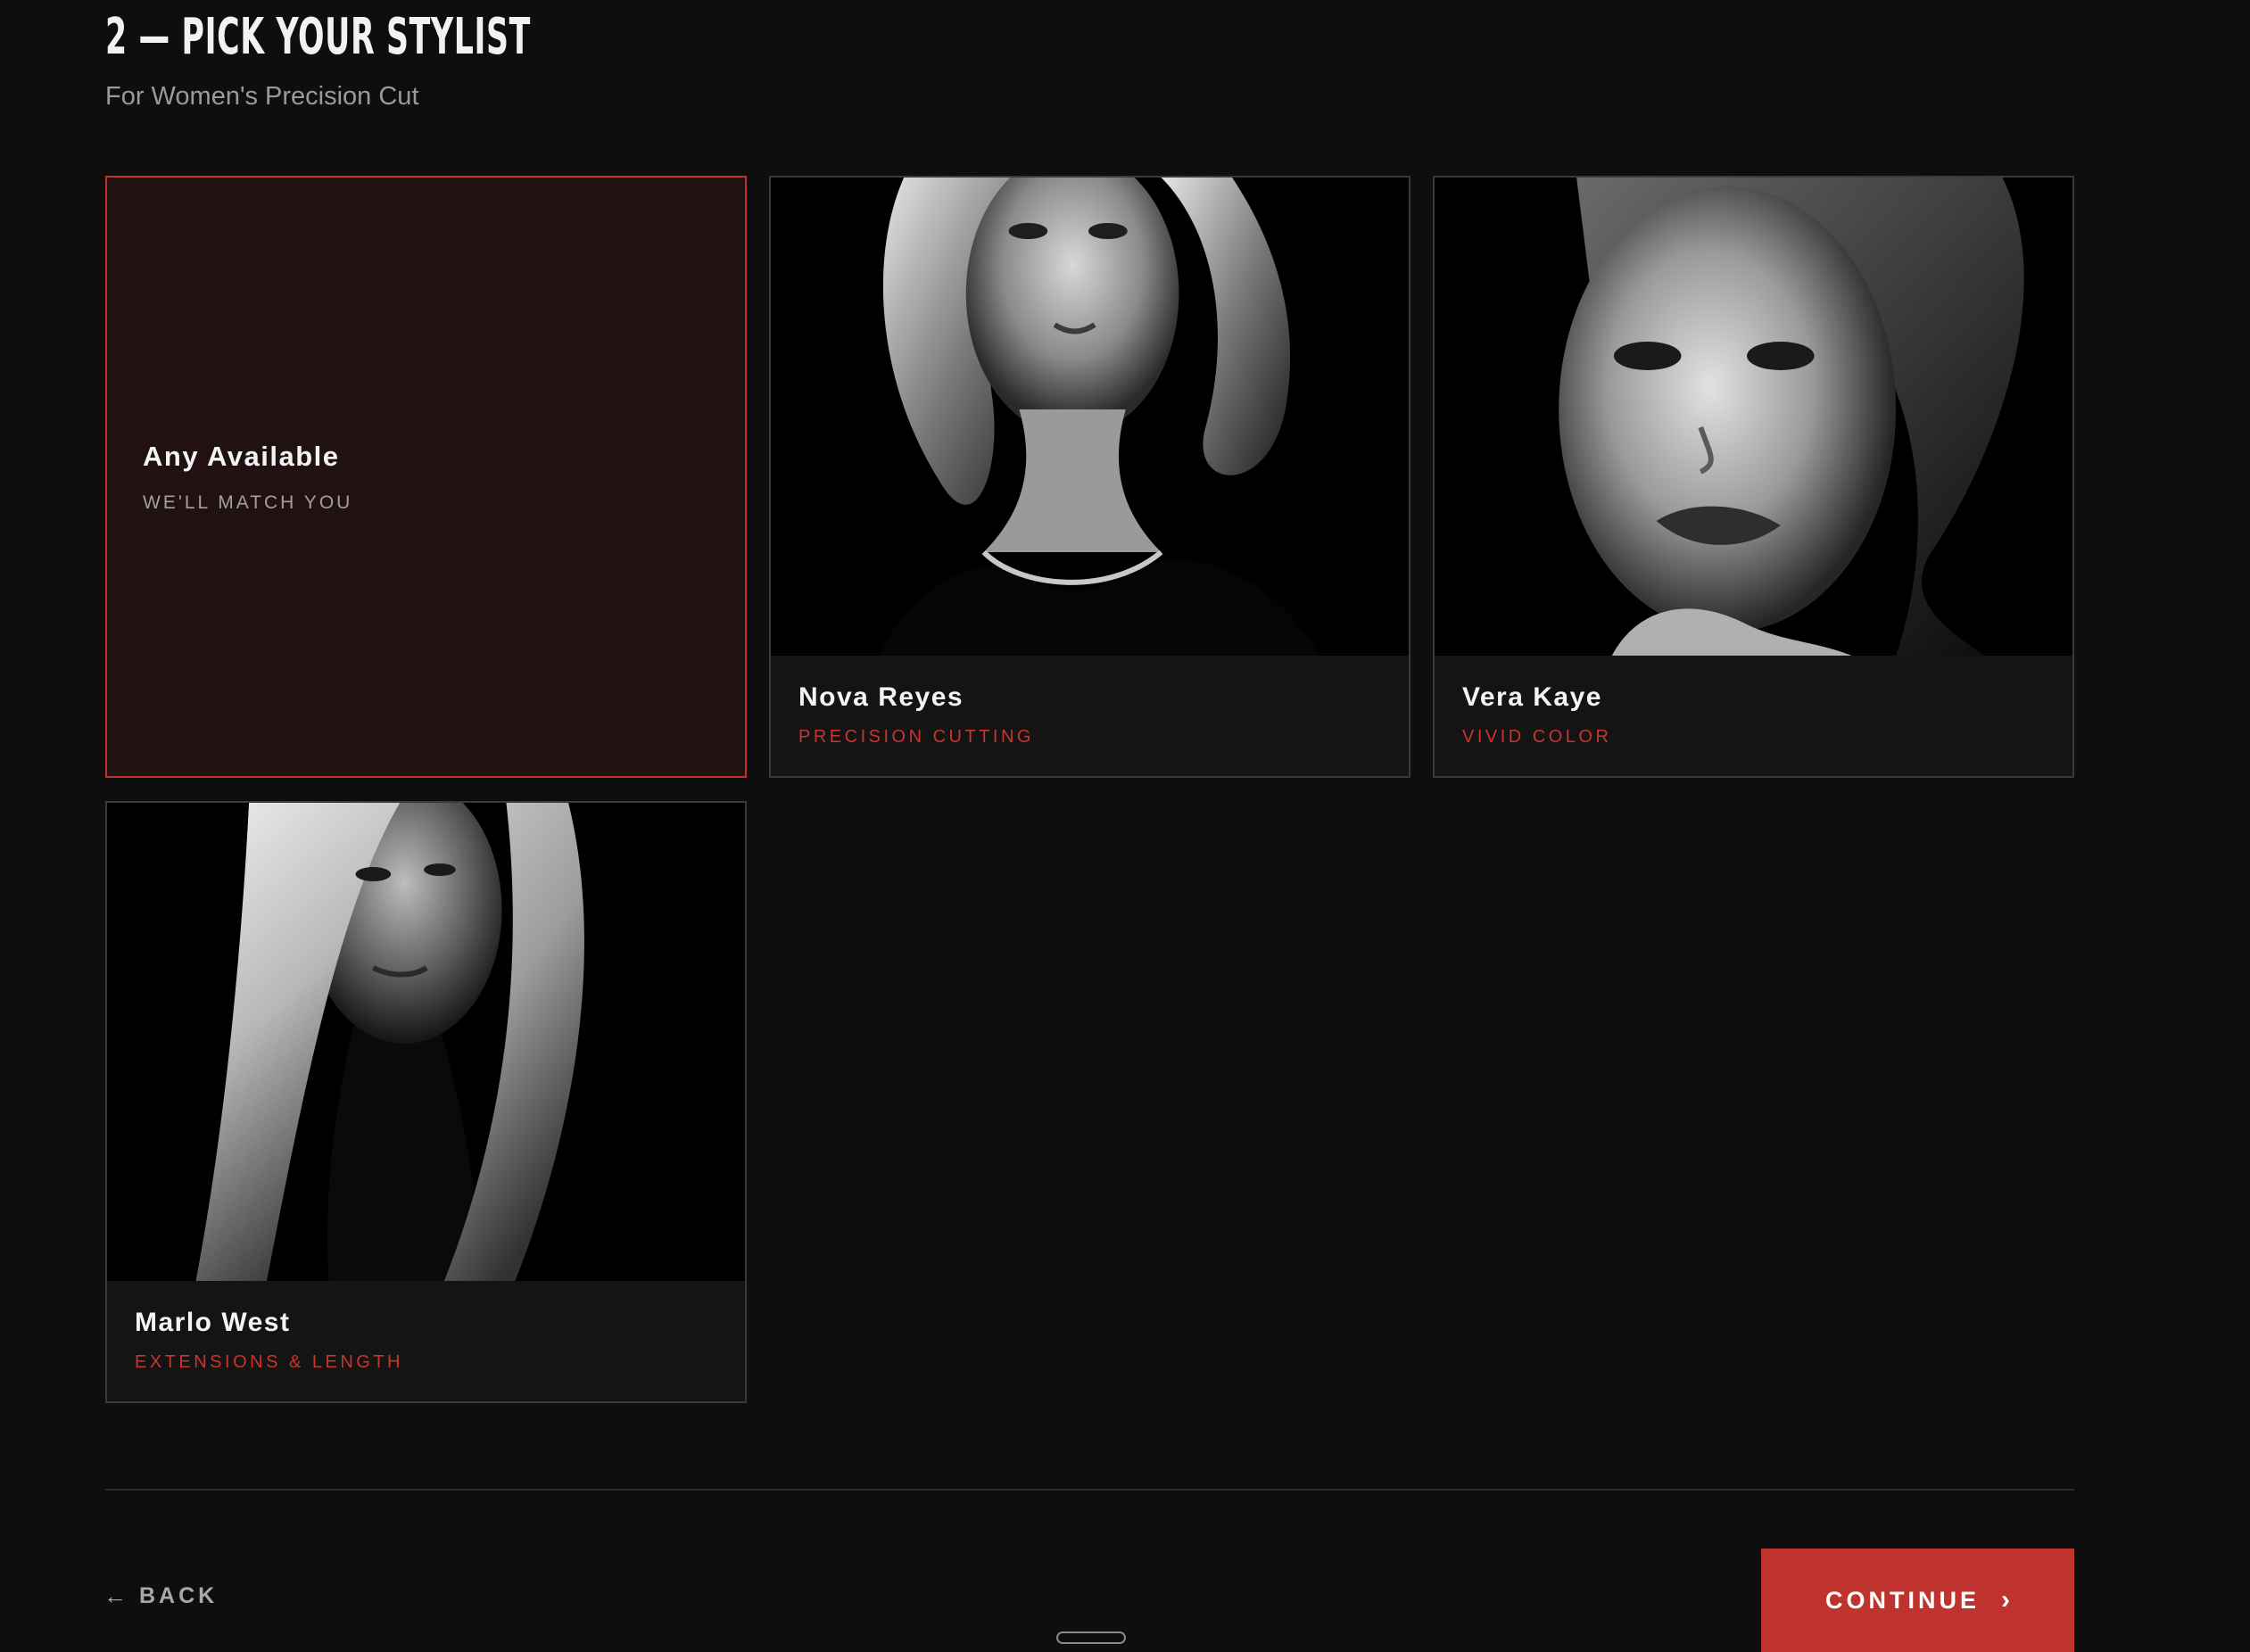 Image resolution: width=2250 pixels, height=1652 pixels. Describe the element at coordinates (1091, 1637) in the screenshot. I see `home-indicator` at that location.